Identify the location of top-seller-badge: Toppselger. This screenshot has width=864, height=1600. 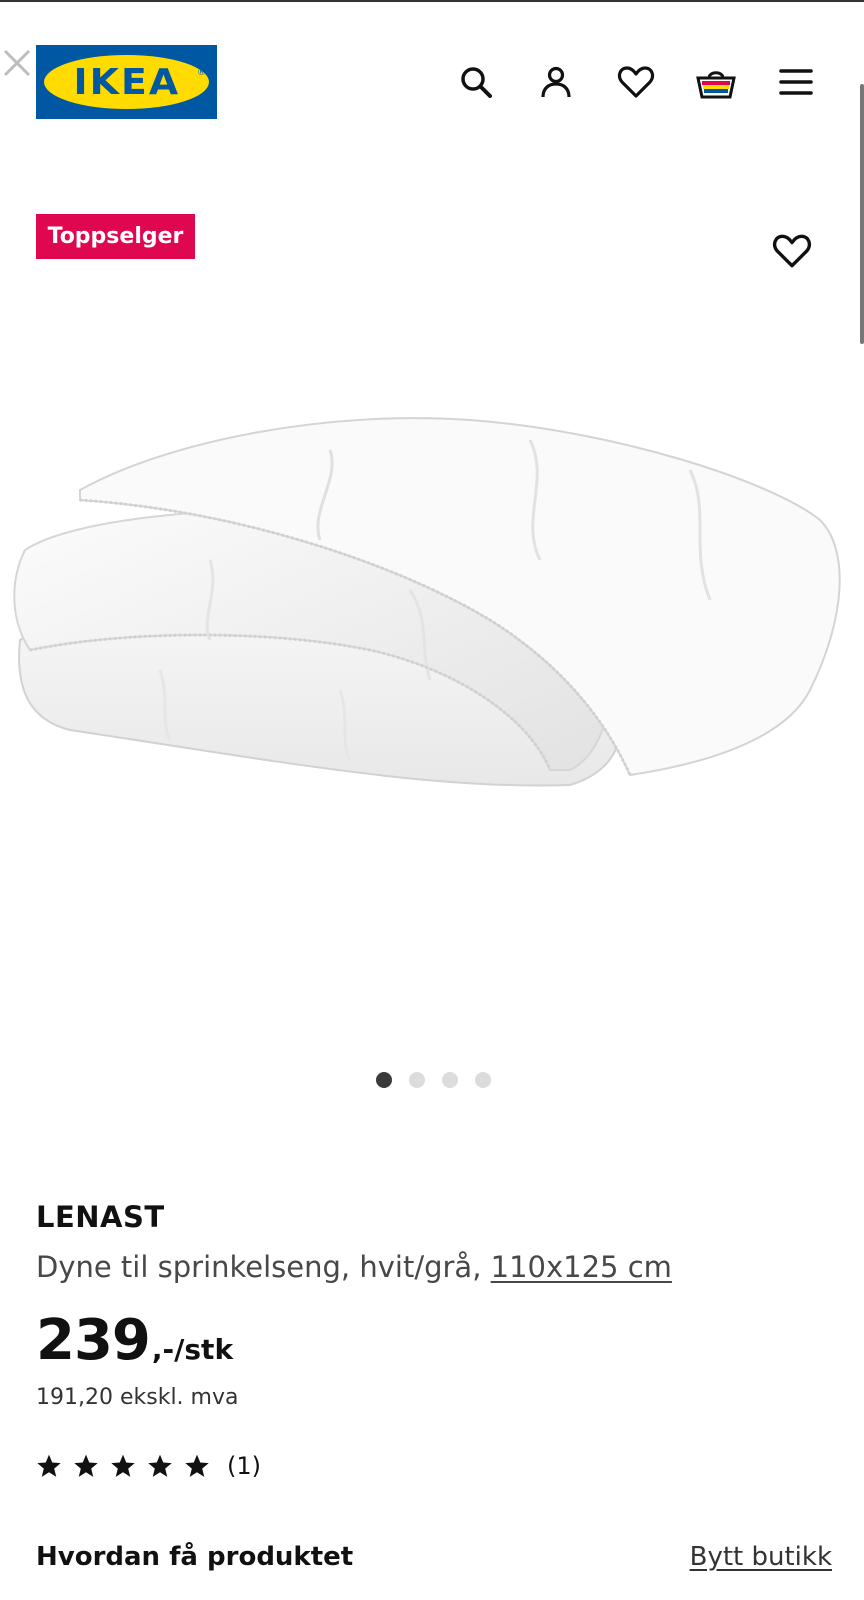
(115, 236).